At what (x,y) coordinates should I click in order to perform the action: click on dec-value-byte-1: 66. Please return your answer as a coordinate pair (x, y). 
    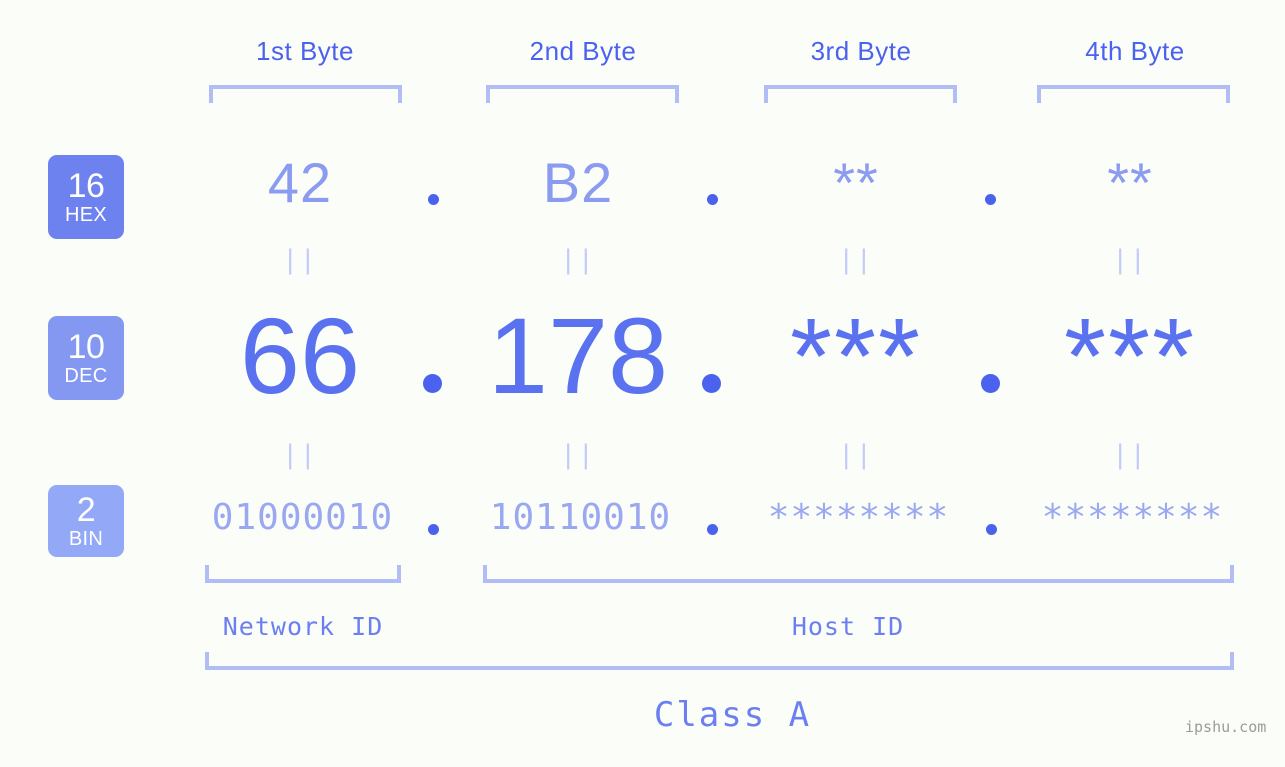
    Looking at the image, I should click on (300, 355).